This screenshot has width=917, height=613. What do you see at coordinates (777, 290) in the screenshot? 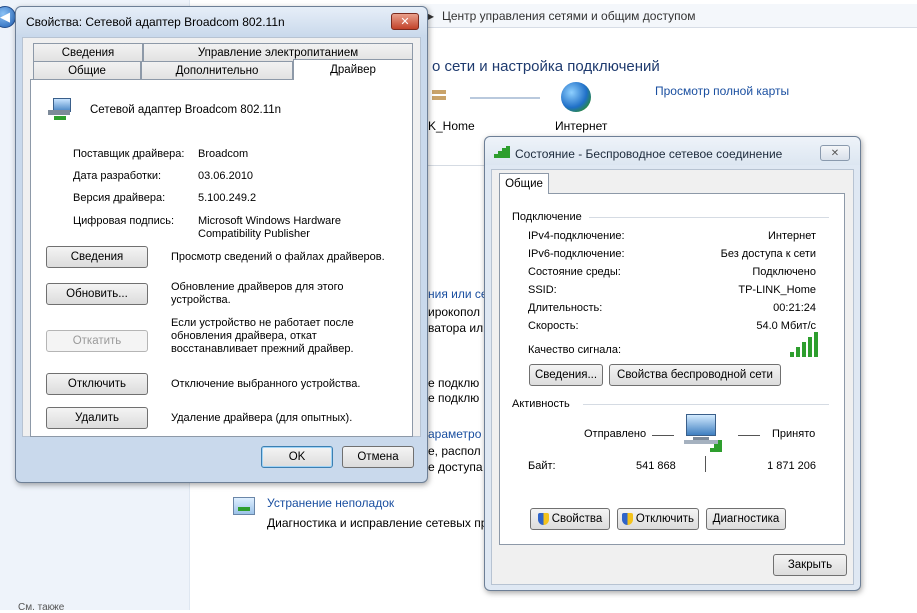
I see `row-value: TP-LINK_Home` at bounding box center [777, 290].